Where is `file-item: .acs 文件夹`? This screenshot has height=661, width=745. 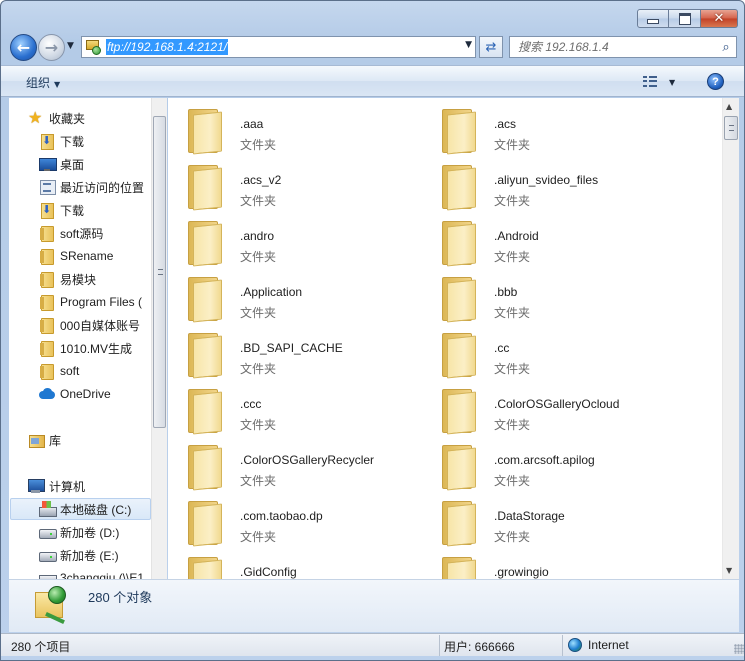
file-item: .acs 文件夹 is located at coordinates (547, 130).